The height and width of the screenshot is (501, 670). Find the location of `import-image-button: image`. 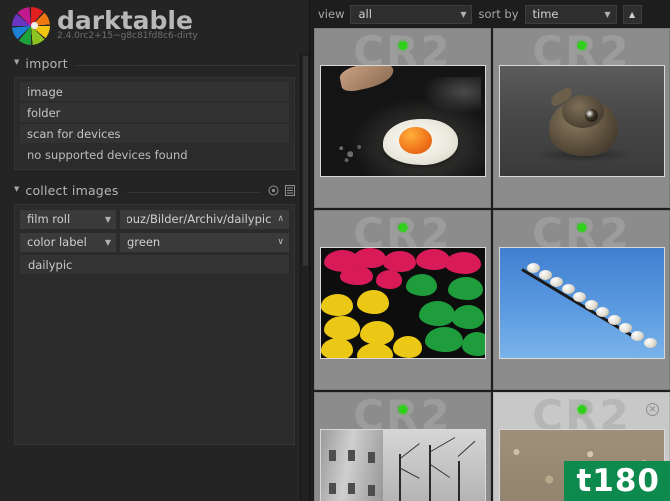

import-image-button: image is located at coordinates (154, 91).